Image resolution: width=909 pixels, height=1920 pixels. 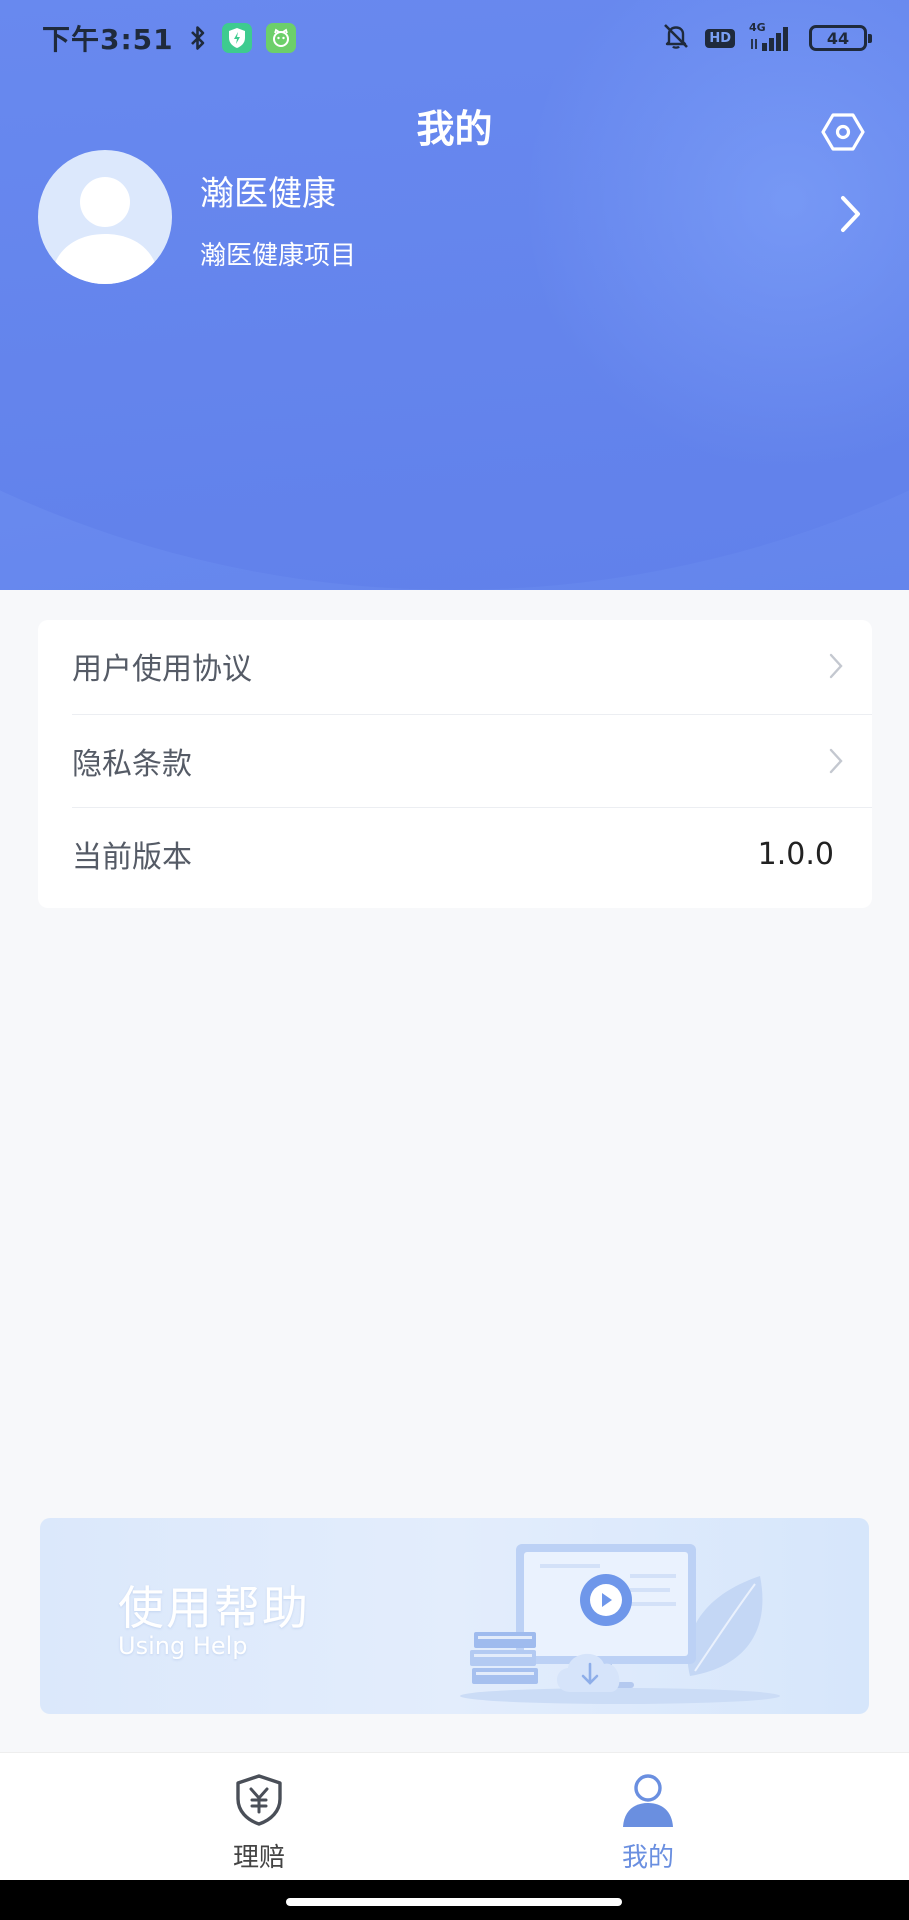 What do you see at coordinates (268, 190) in the screenshot?
I see `profile-name: 瀚医健康` at bounding box center [268, 190].